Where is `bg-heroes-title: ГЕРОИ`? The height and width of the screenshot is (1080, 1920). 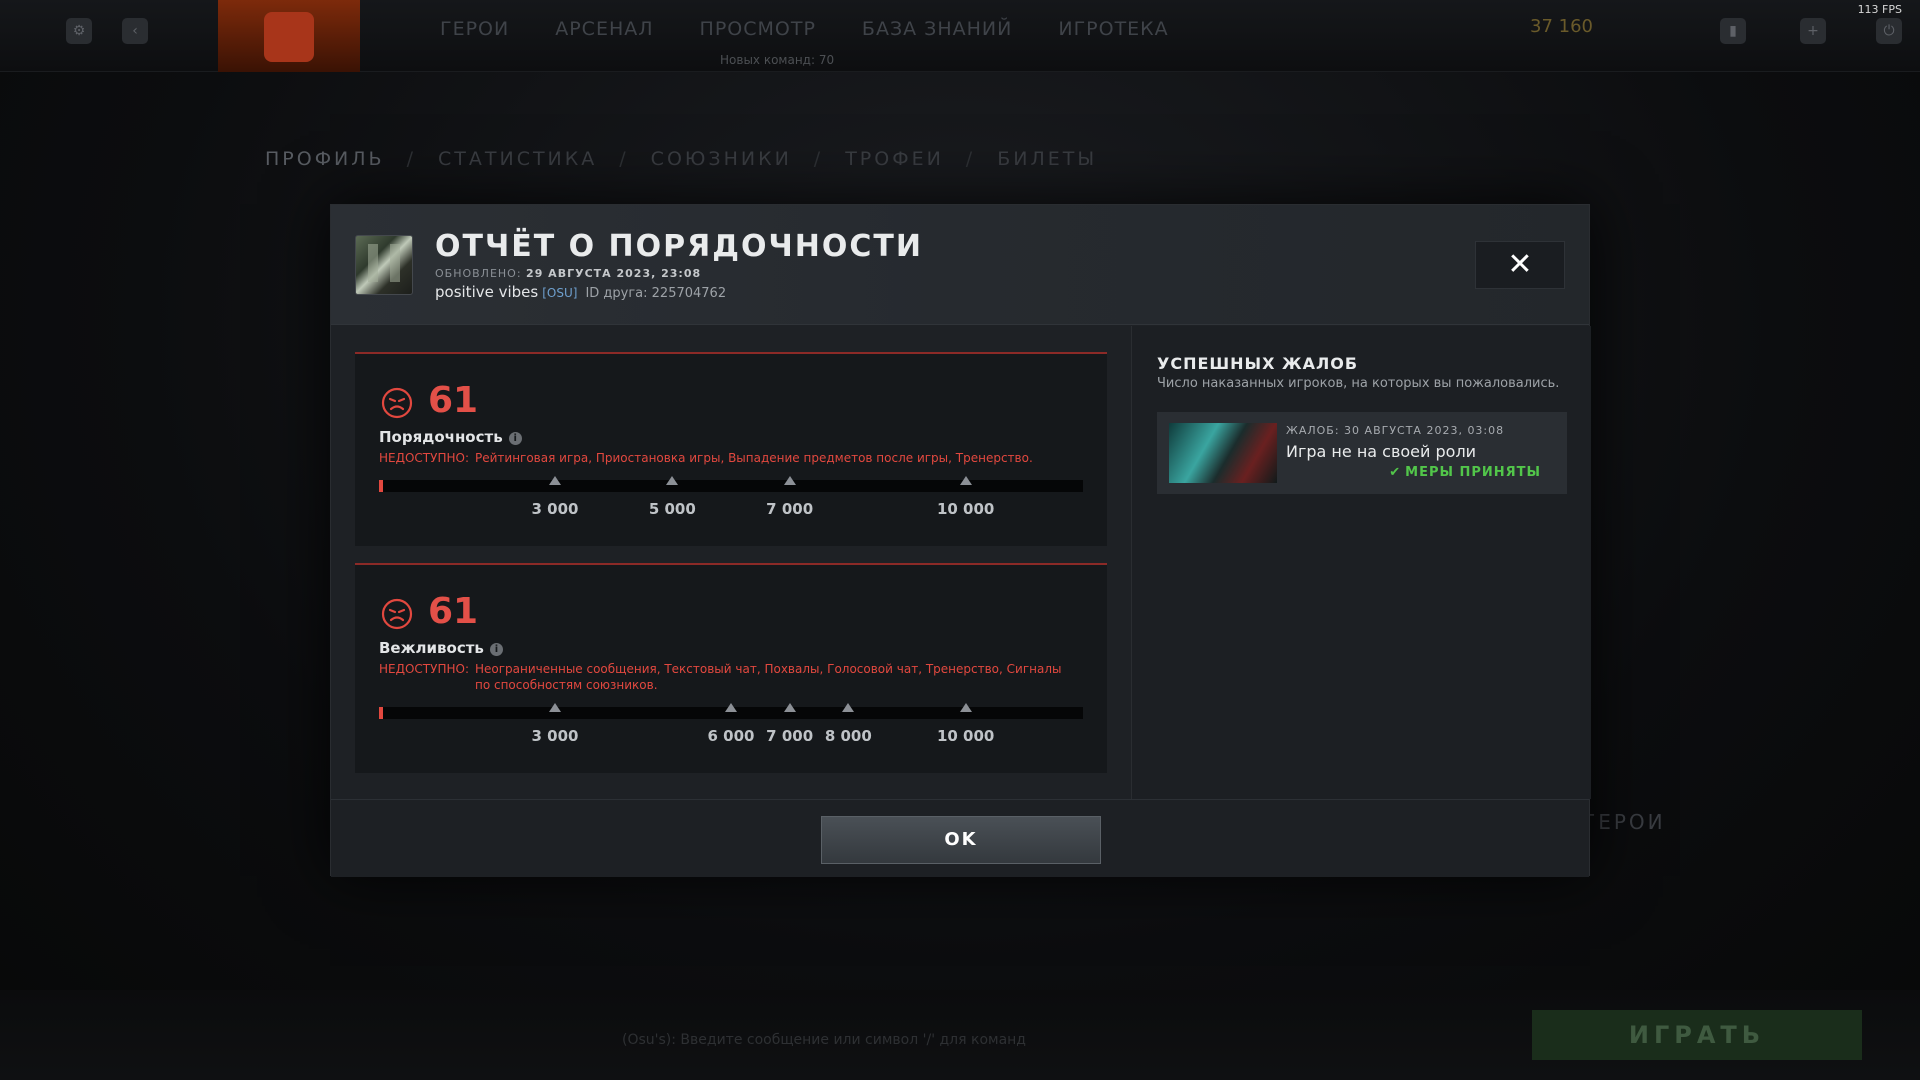 bg-heroes-title: ГЕРОИ is located at coordinates (1624, 822).